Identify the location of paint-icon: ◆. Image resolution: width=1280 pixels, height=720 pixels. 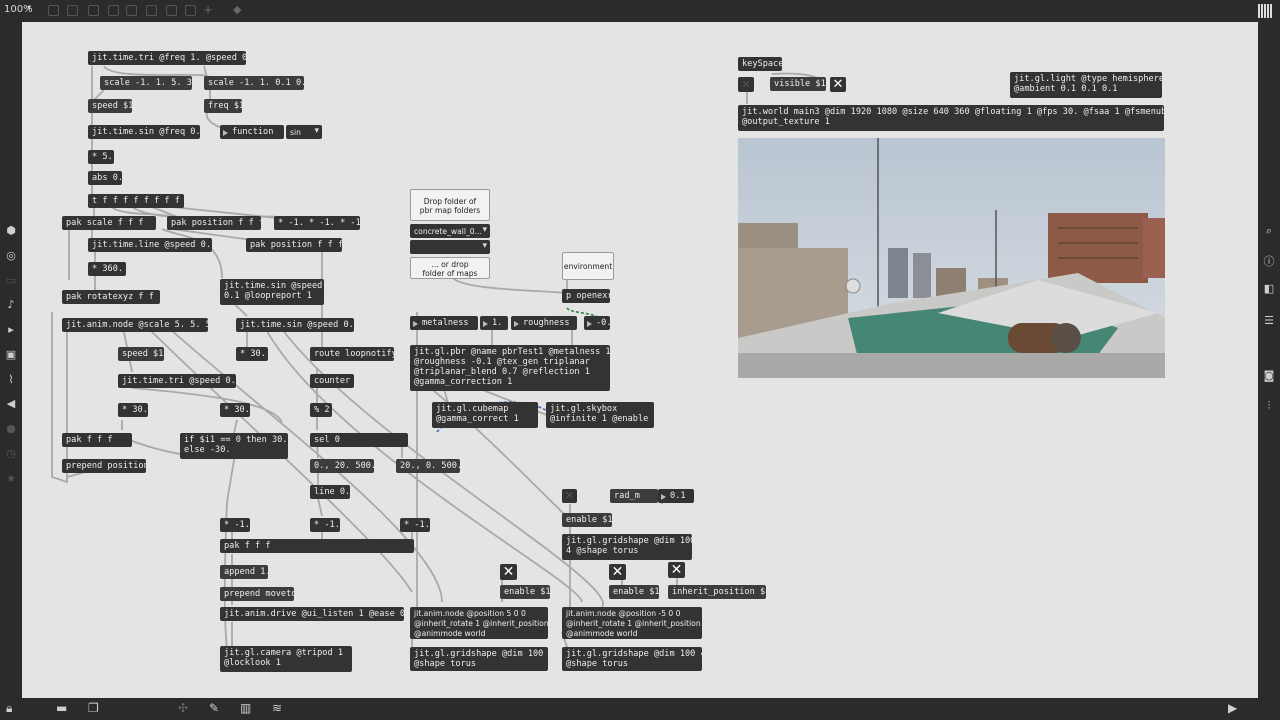
(237, 9).